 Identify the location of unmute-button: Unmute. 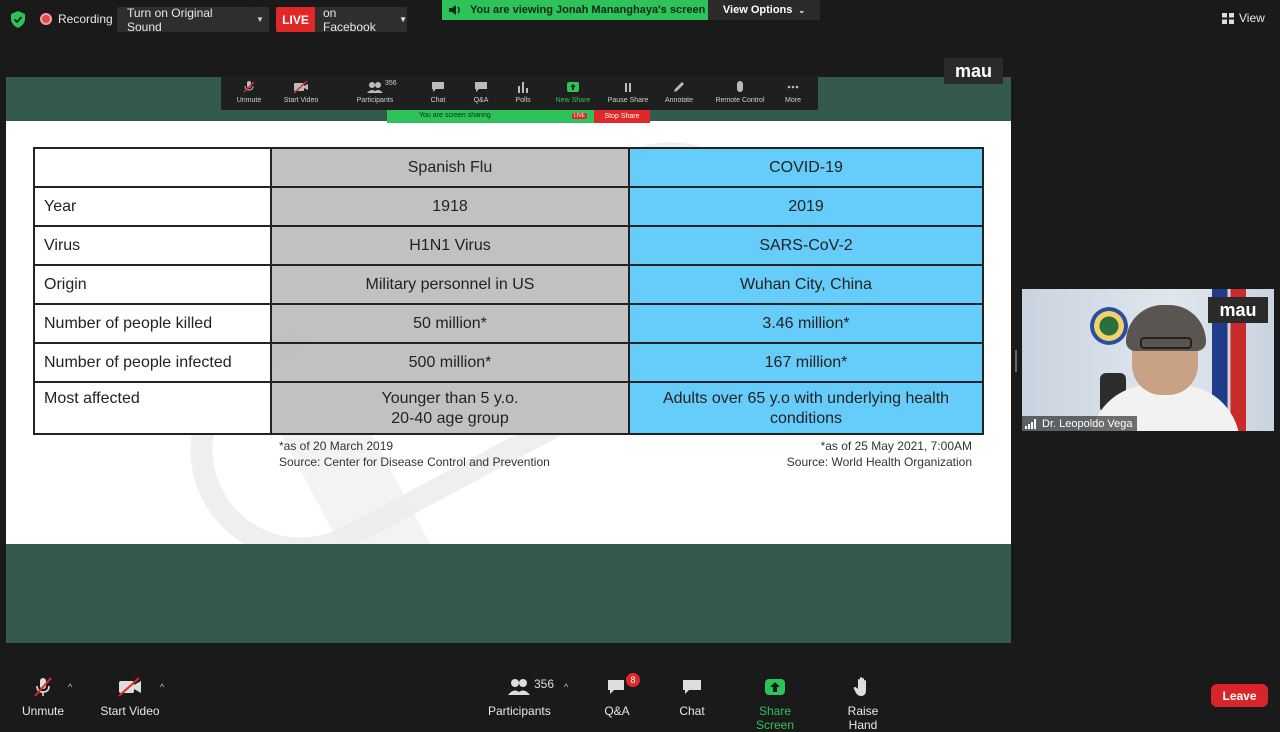
(43, 696).